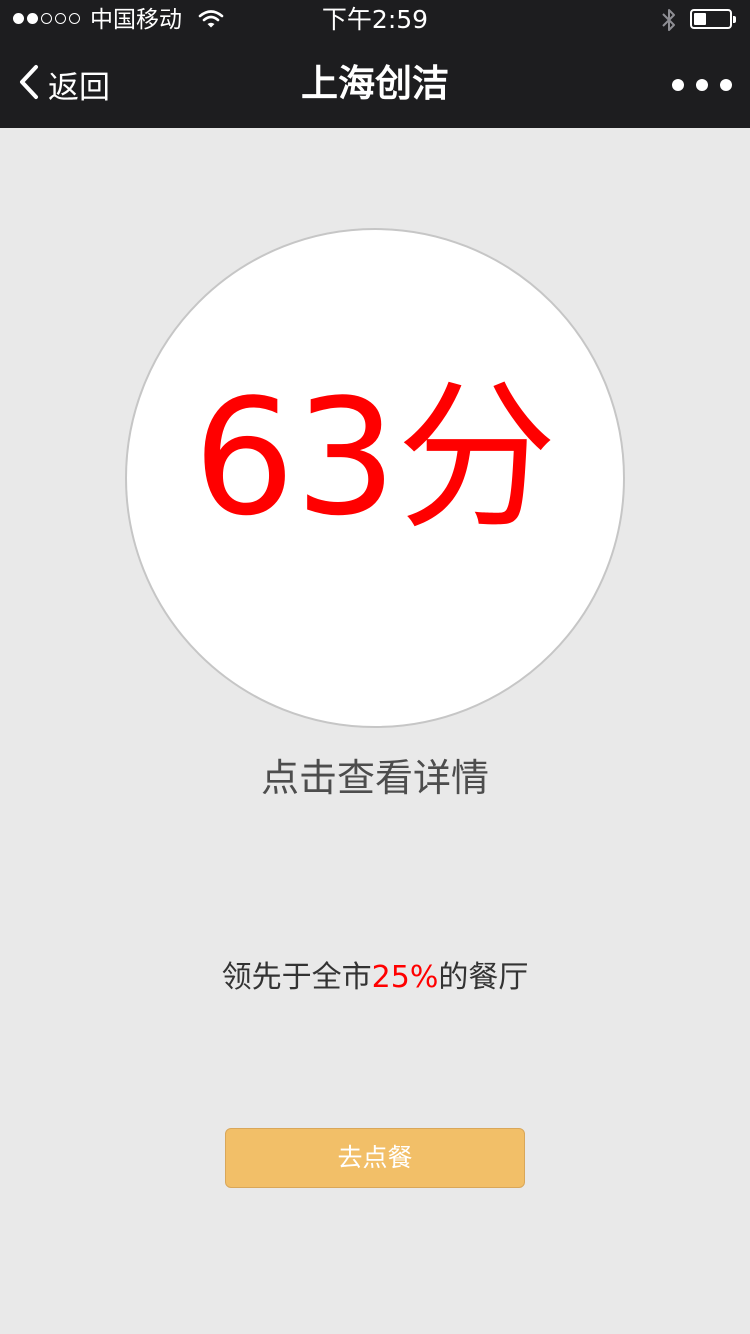 Image resolution: width=750 pixels, height=1334 pixels. I want to click on order-button: 去点餐, so click(375, 1158).